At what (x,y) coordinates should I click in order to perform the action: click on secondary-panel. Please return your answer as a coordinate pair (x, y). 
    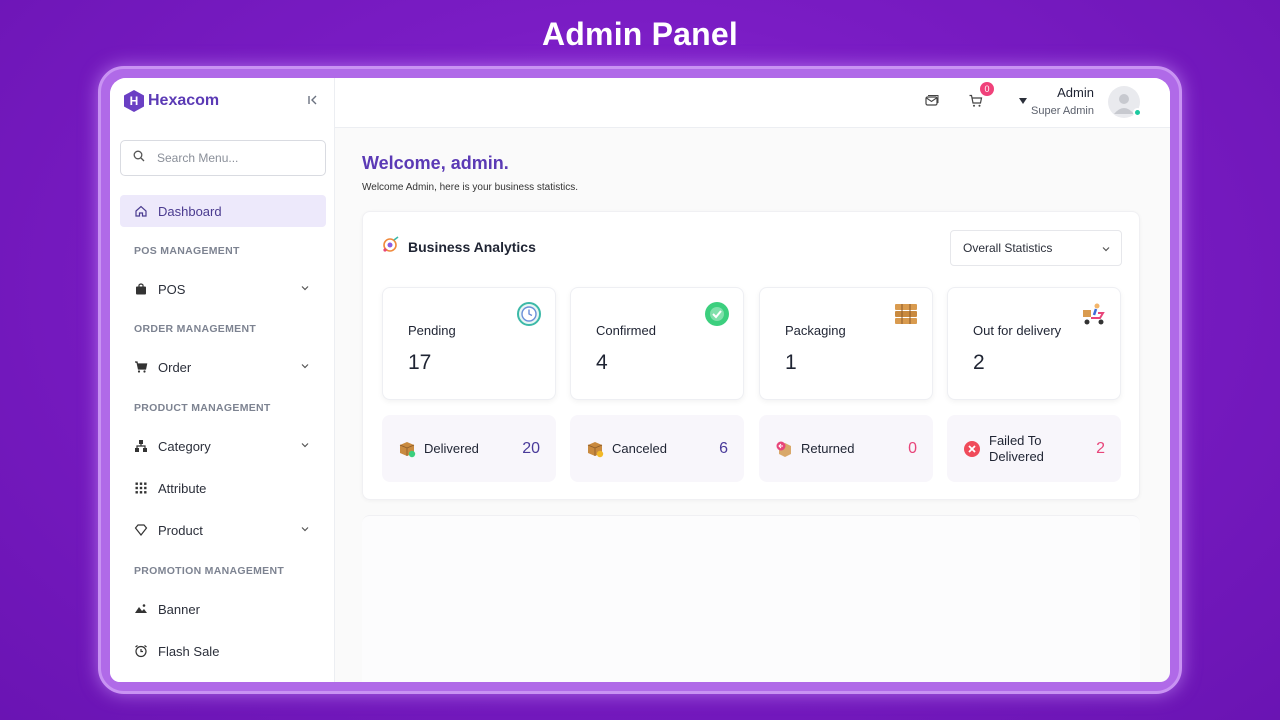
    Looking at the image, I should click on (751, 598).